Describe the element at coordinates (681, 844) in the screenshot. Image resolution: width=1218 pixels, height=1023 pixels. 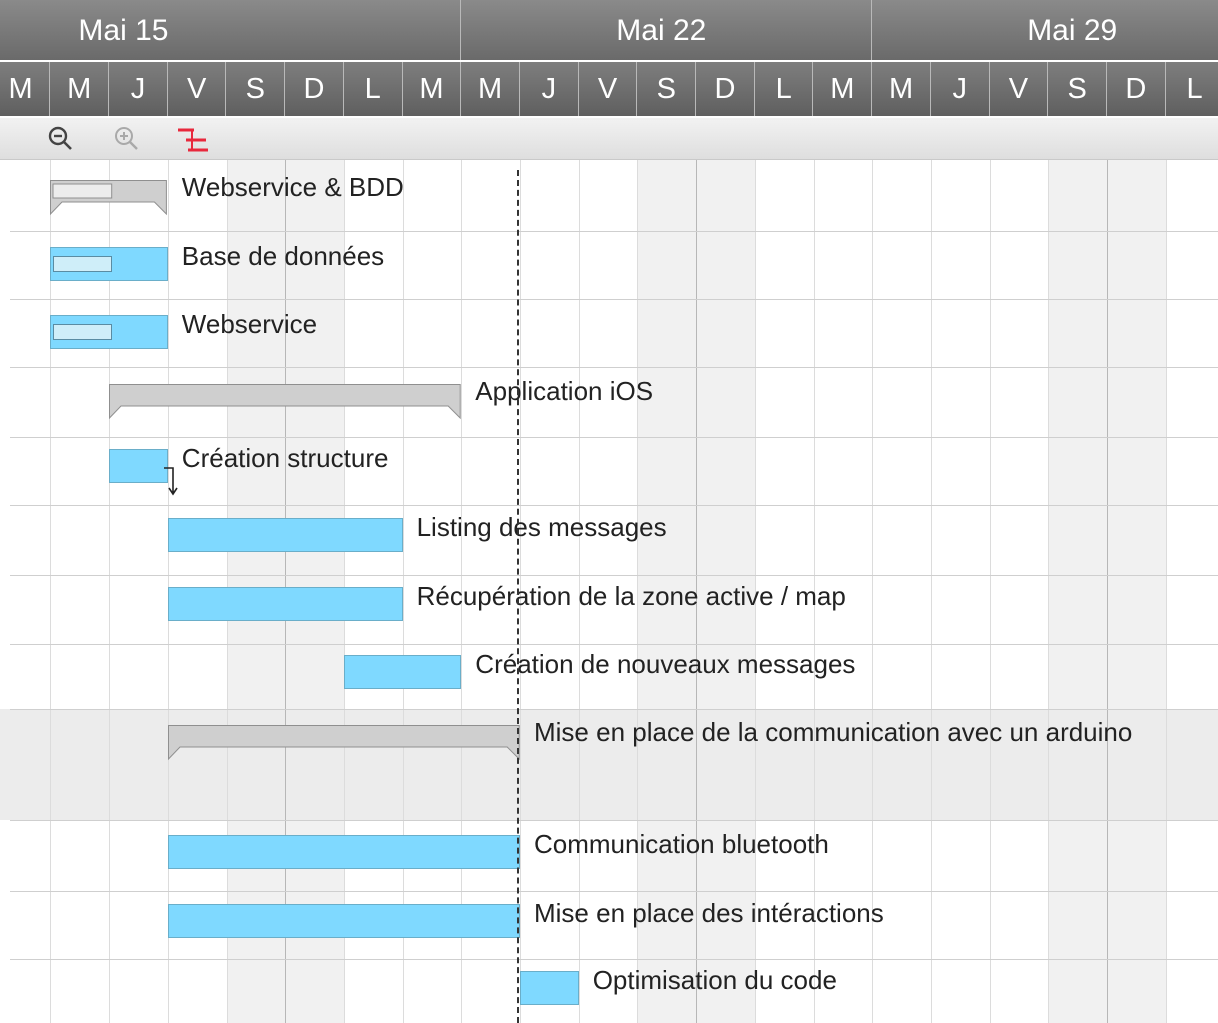
I see `task-label: Communication bluetooth` at that location.